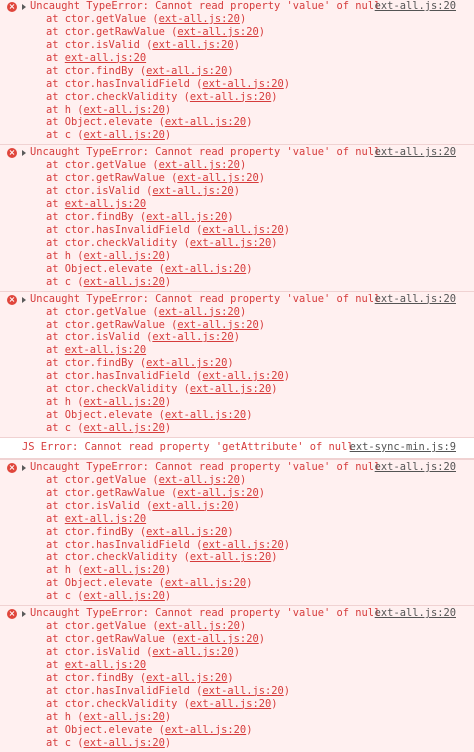  I want to click on stack-frame: at Object.elevate (ext-all.js:20), so click(237, 415).